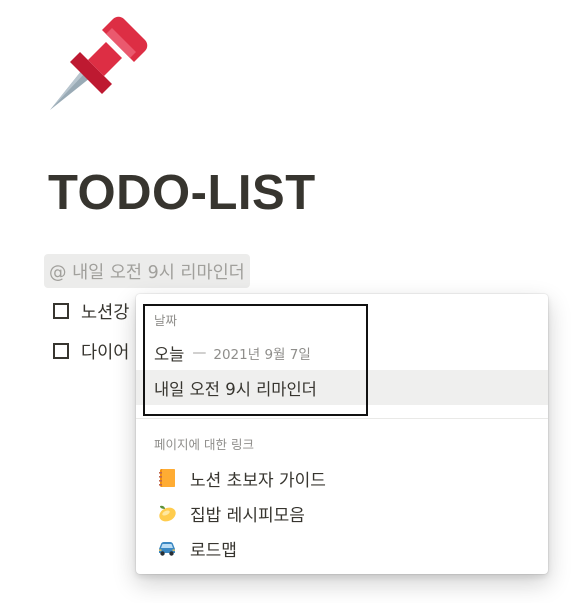 The width and height of the screenshot is (577, 603). Describe the element at coordinates (342, 478) in the screenshot. I see `link-item-guide: 노션 초보자 가이드` at that location.